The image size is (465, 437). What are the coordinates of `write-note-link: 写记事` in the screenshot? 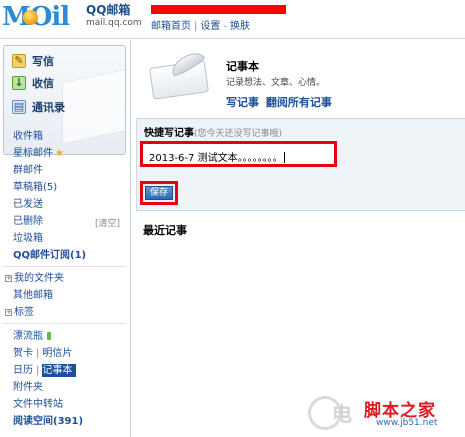 It's located at (242, 102).